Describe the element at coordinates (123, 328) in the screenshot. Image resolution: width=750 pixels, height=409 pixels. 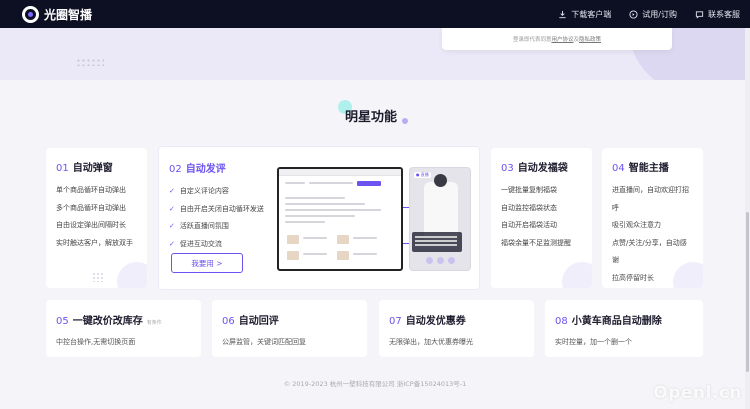
I see `feature-card-price-stock: 05 一键改价改库存 有条件 中控台操作,无需切换页面` at that location.